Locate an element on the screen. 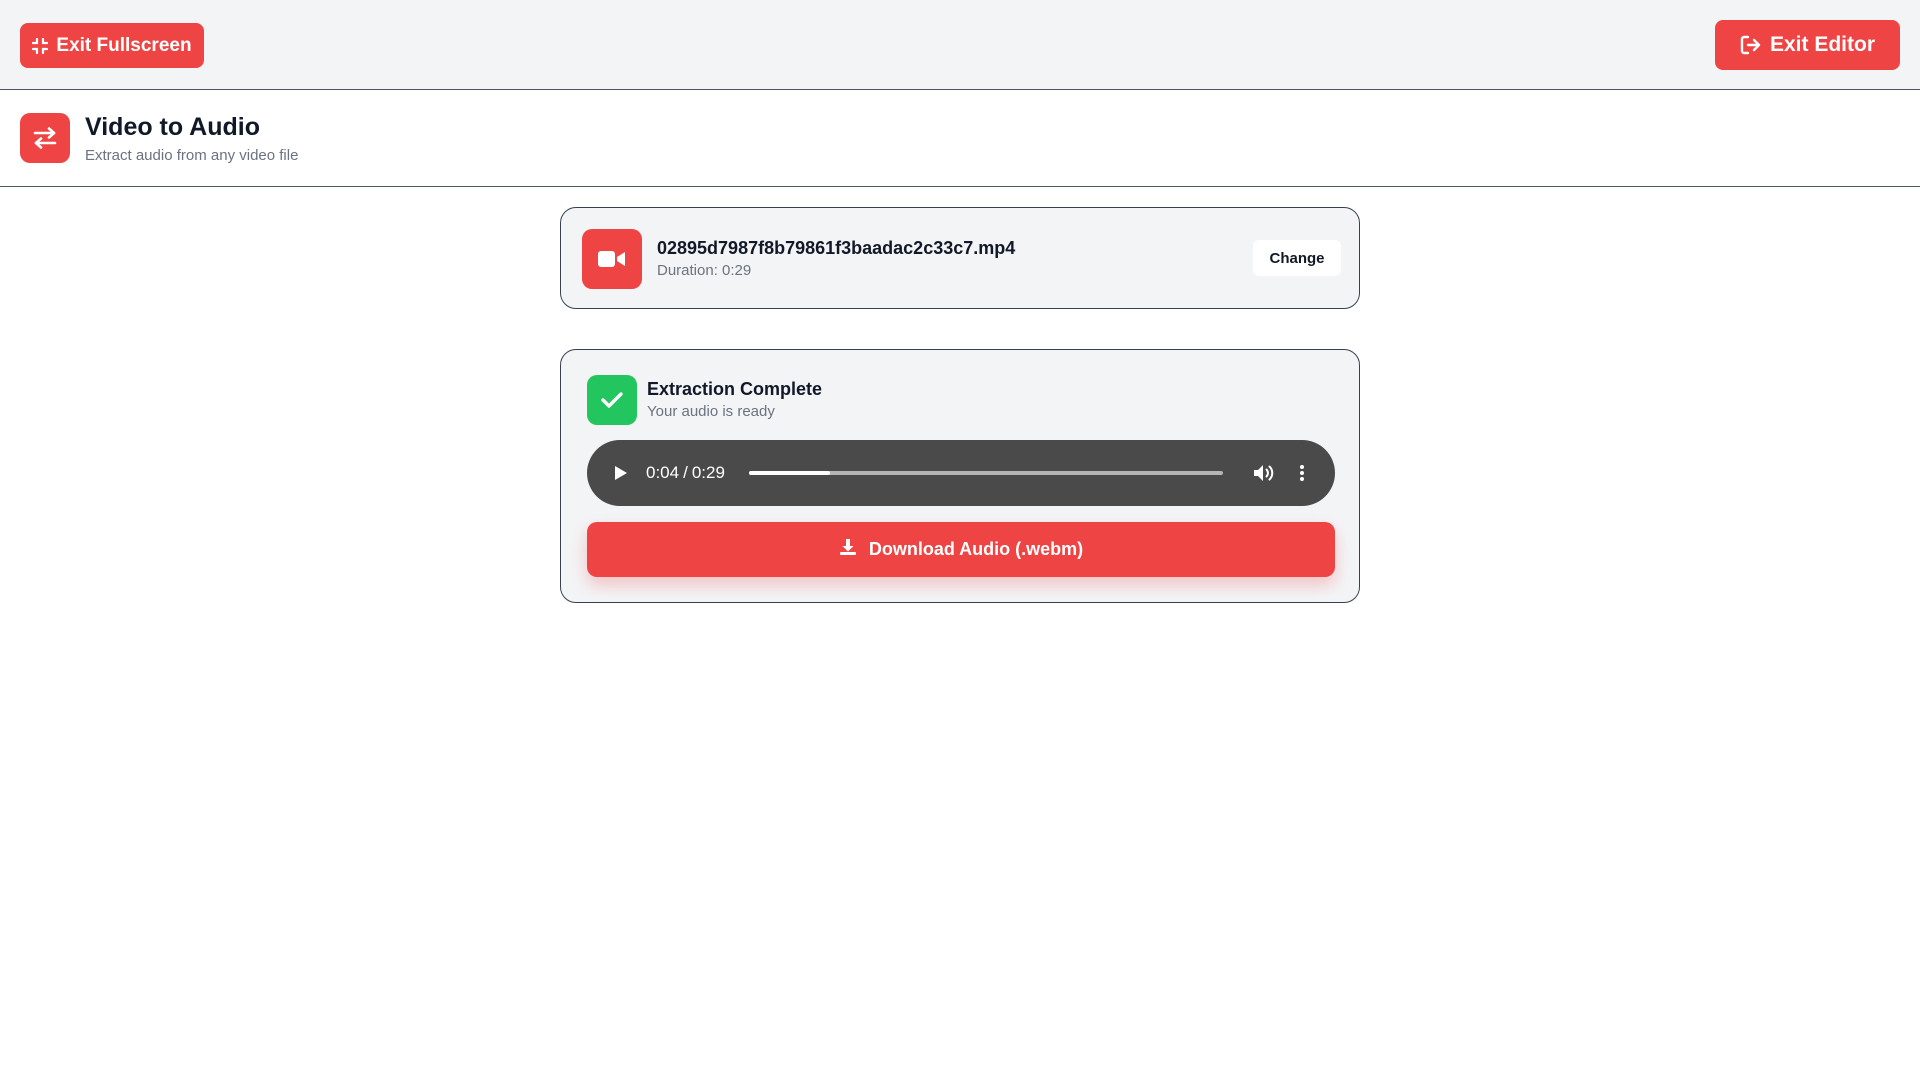 Image resolution: width=1920 pixels, height=1080 pixels. current-time: 0:04 is located at coordinates (663, 472).